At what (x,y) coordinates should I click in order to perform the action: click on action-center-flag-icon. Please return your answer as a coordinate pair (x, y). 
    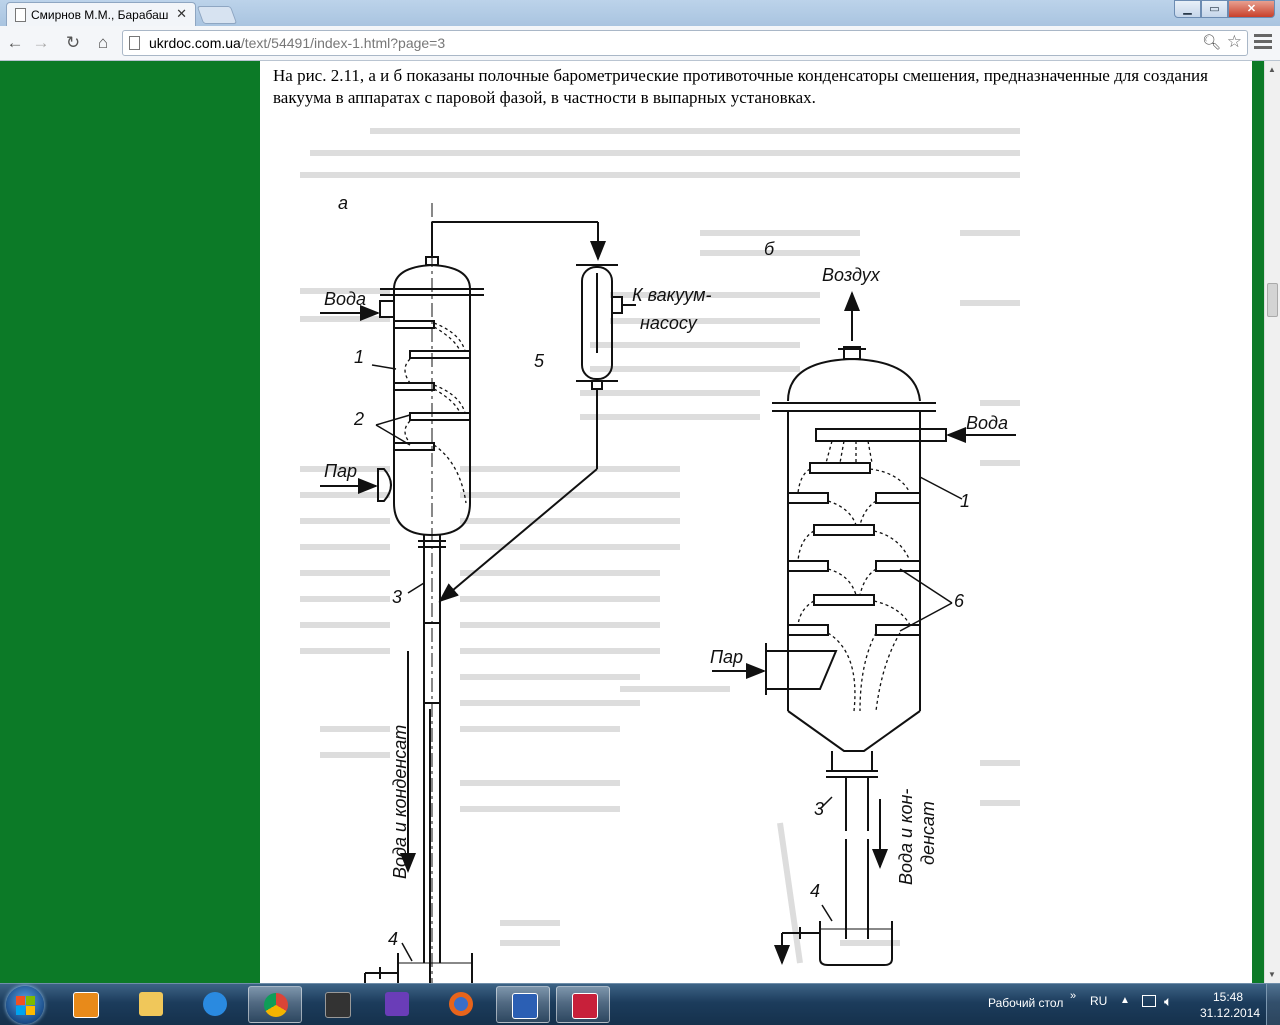
    Looking at the image, I should click on (1149, 1001).